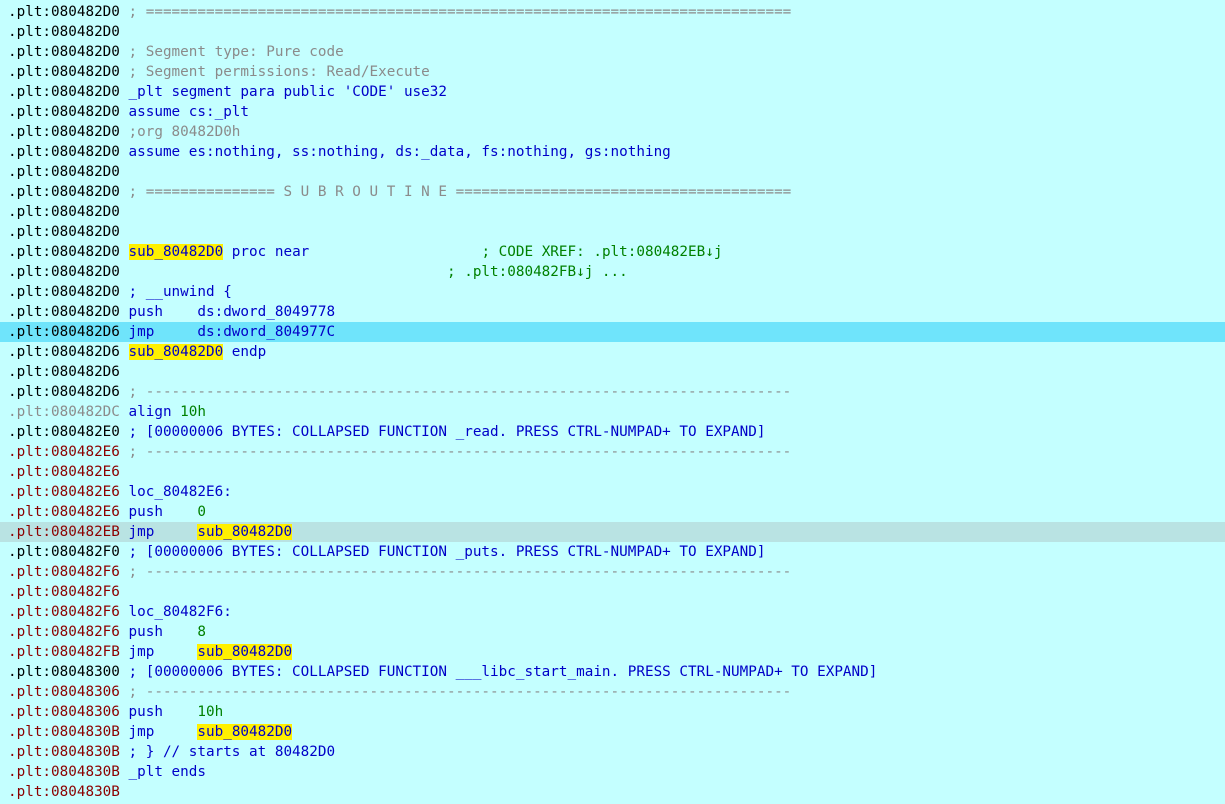 The width and height of the screenshot is (1225, 804). I want to click on listing-line: .plt:080482D6, so click(612, 372).